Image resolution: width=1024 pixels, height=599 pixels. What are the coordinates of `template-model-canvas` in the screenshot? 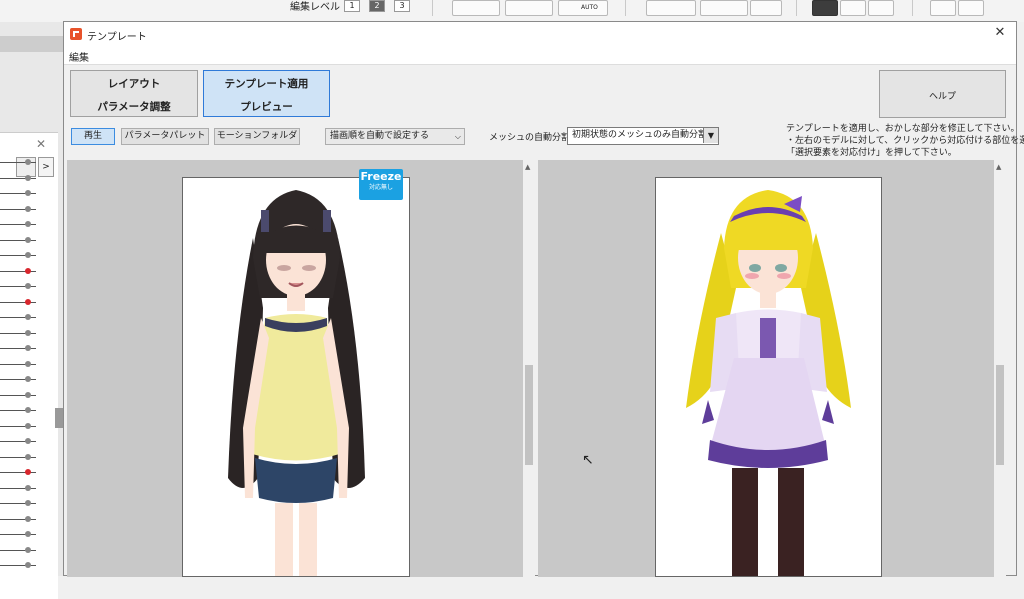 It's located at (296, 377).